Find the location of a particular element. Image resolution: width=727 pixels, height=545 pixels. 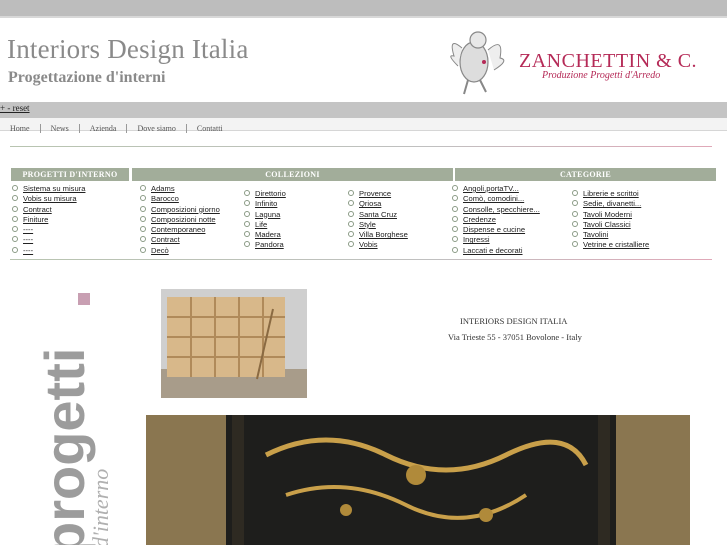

nav-news: News is located at coordinates (60, 128).